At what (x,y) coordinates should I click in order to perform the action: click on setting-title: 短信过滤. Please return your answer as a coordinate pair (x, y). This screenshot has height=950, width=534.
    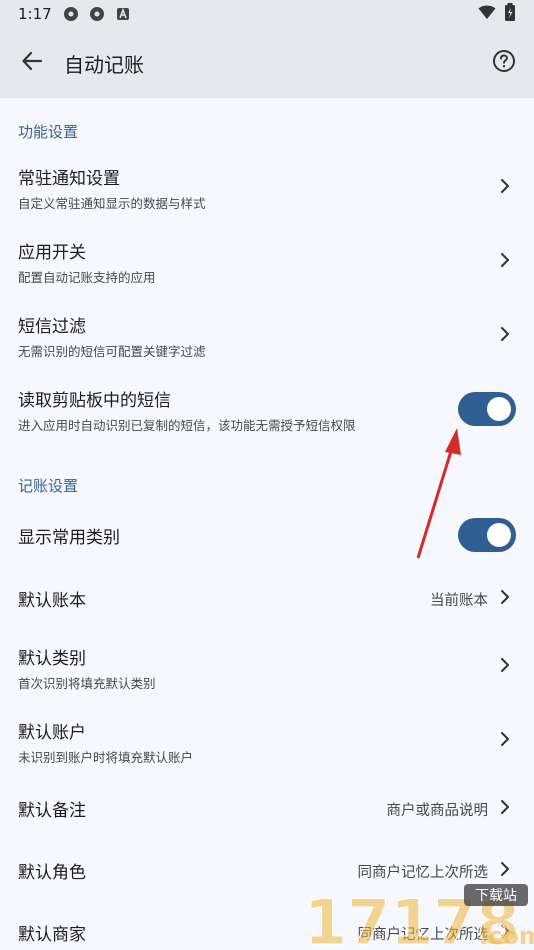
    Looking at the image, I should click on (52, 327).